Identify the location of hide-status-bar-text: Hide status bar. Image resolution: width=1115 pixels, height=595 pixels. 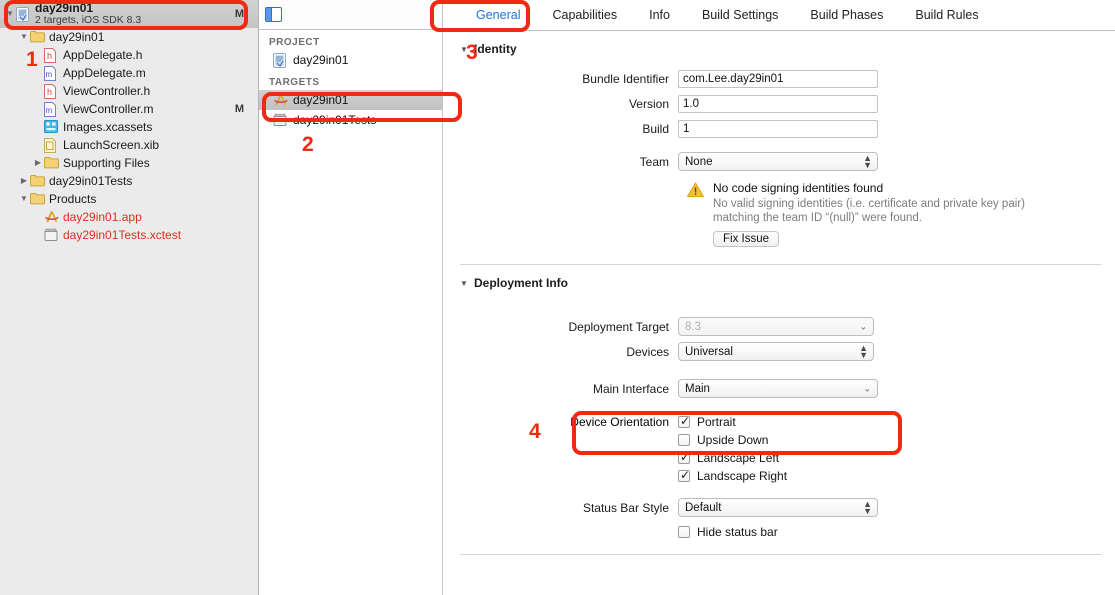
(737, 532).